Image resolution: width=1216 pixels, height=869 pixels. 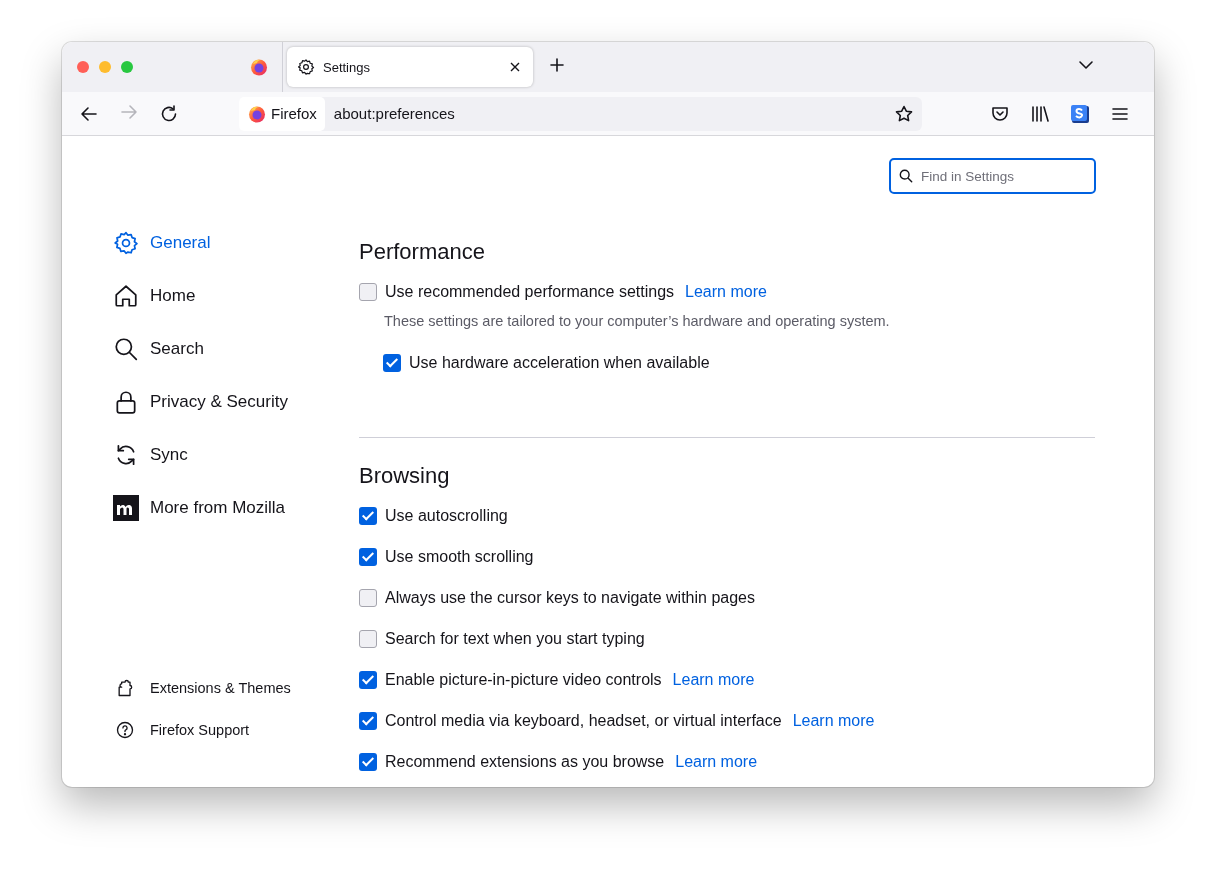 I want to click on category-item: Sync, so click(x=150, y=455).